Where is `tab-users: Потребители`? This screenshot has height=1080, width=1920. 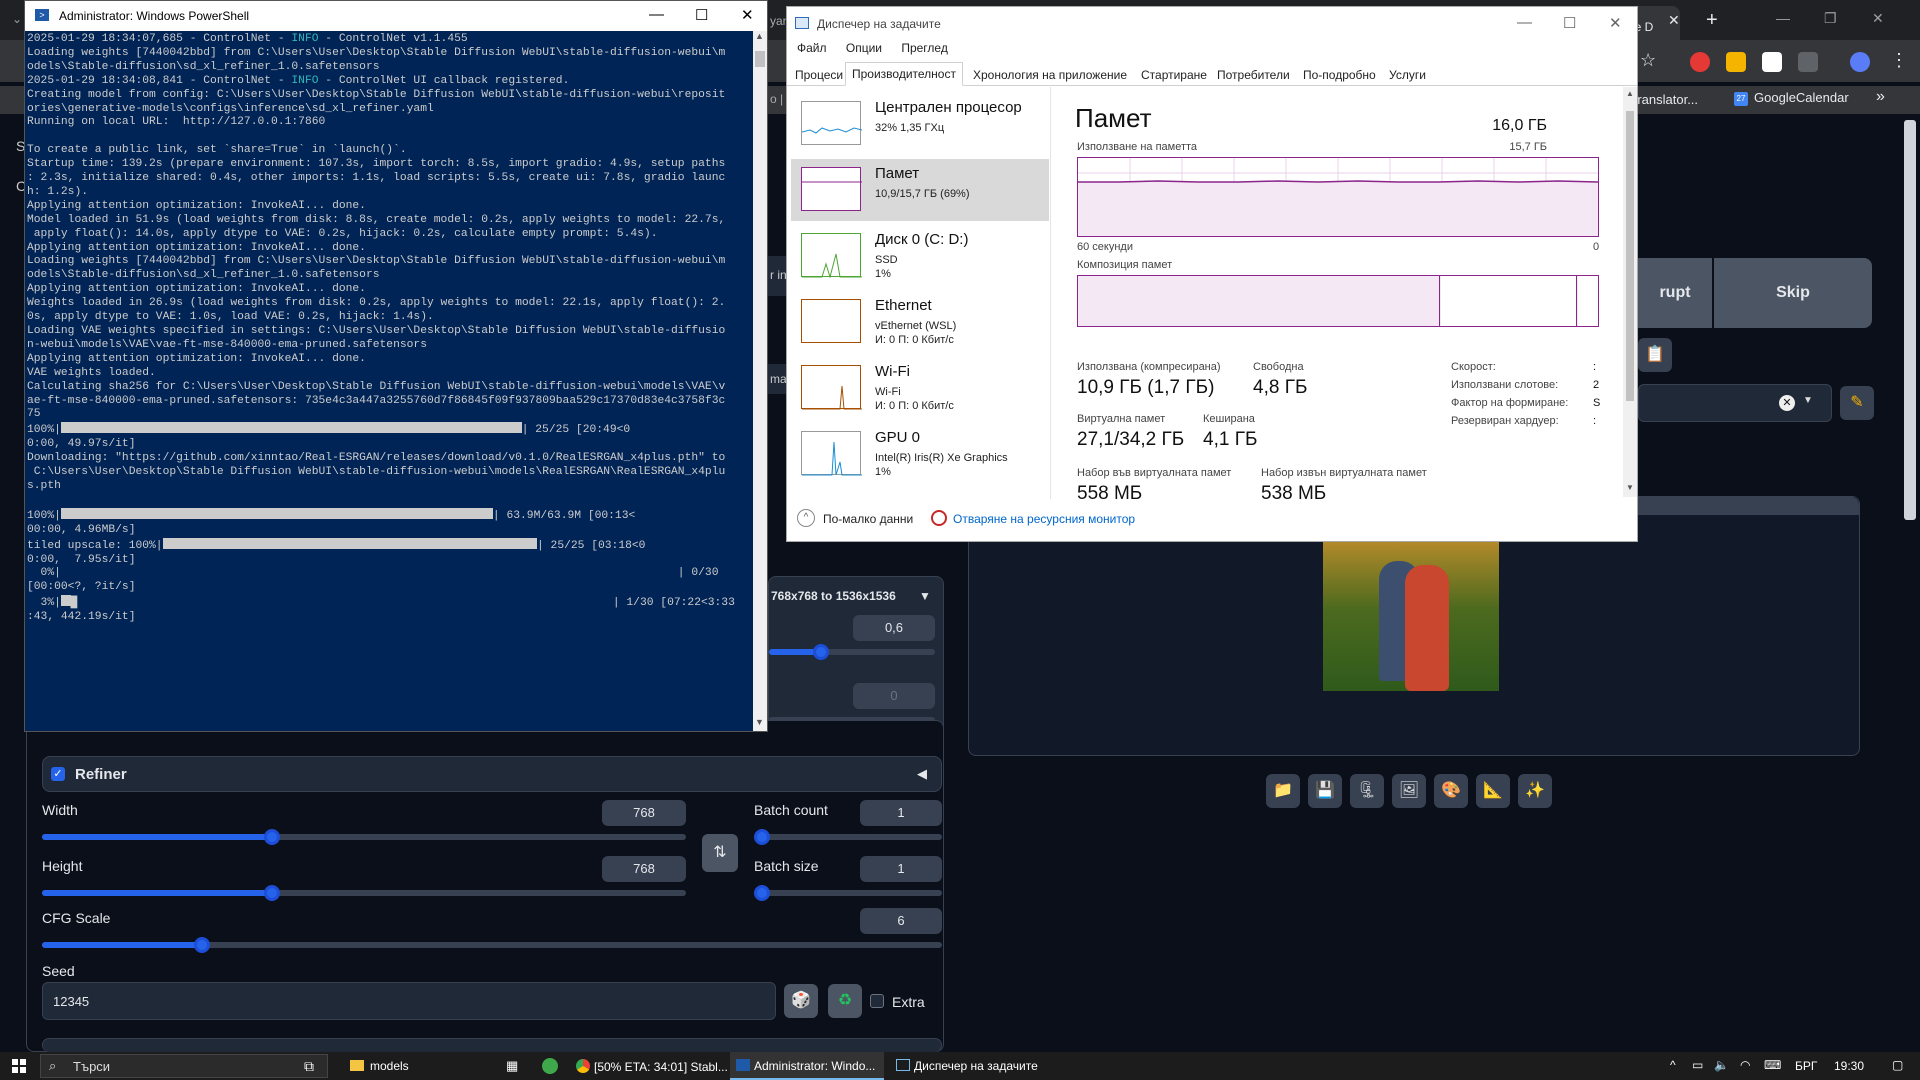
tab-users: Потребители is located at coordinates (1253, 75).